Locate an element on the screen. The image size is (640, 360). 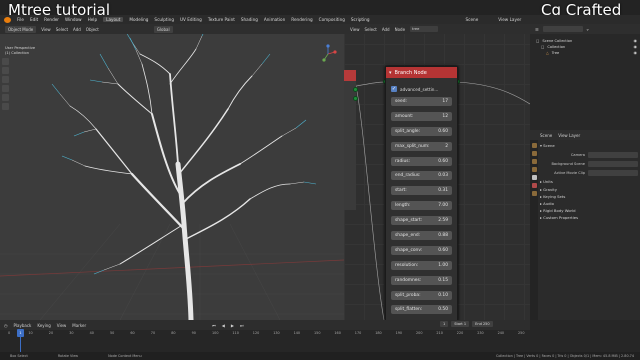
move-tool-icon is located at coordinates (5, 79).